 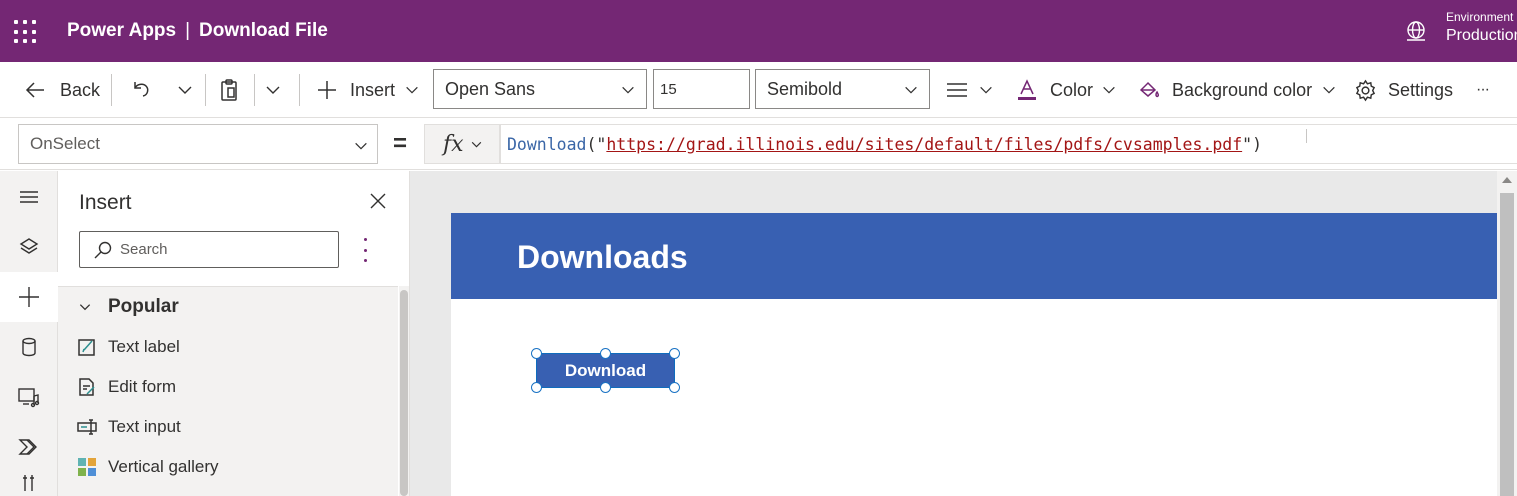 I want to click on search-input: Search, so click(x=209, y=249).